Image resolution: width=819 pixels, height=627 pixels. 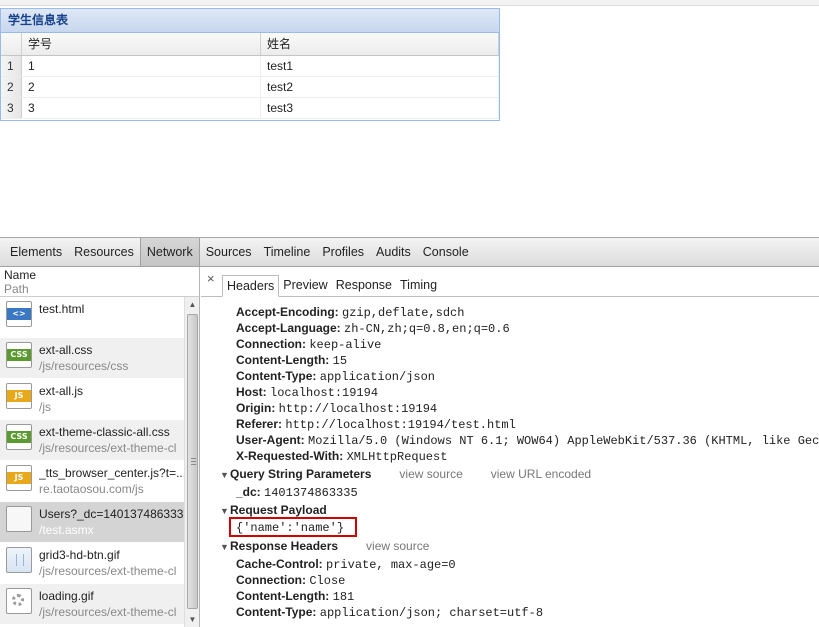 I want to click on grid-header: 学号 姓名, so click(x=250, y=44).